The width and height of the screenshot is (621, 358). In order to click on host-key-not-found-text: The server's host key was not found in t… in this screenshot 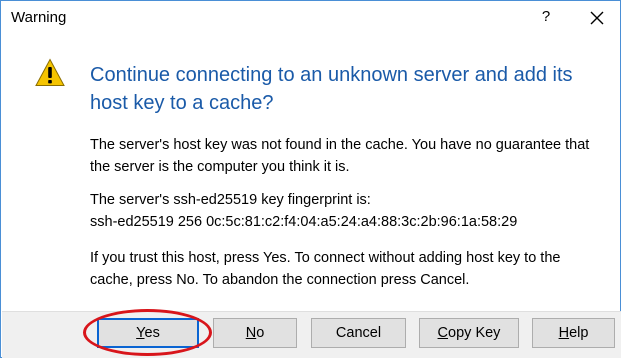, I will do `click(352, 156)`.